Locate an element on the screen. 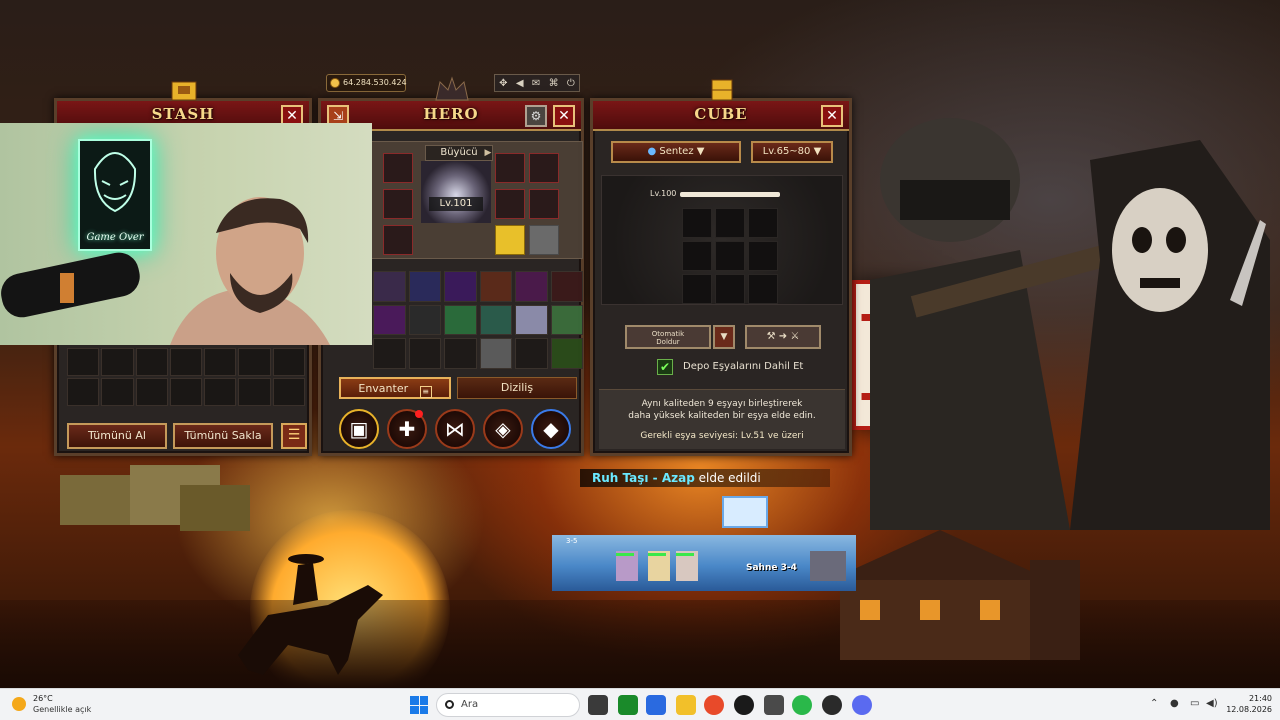 This screenshot has width=1280, height=720. chatgpt-icon is located at coordinates (744, 705).